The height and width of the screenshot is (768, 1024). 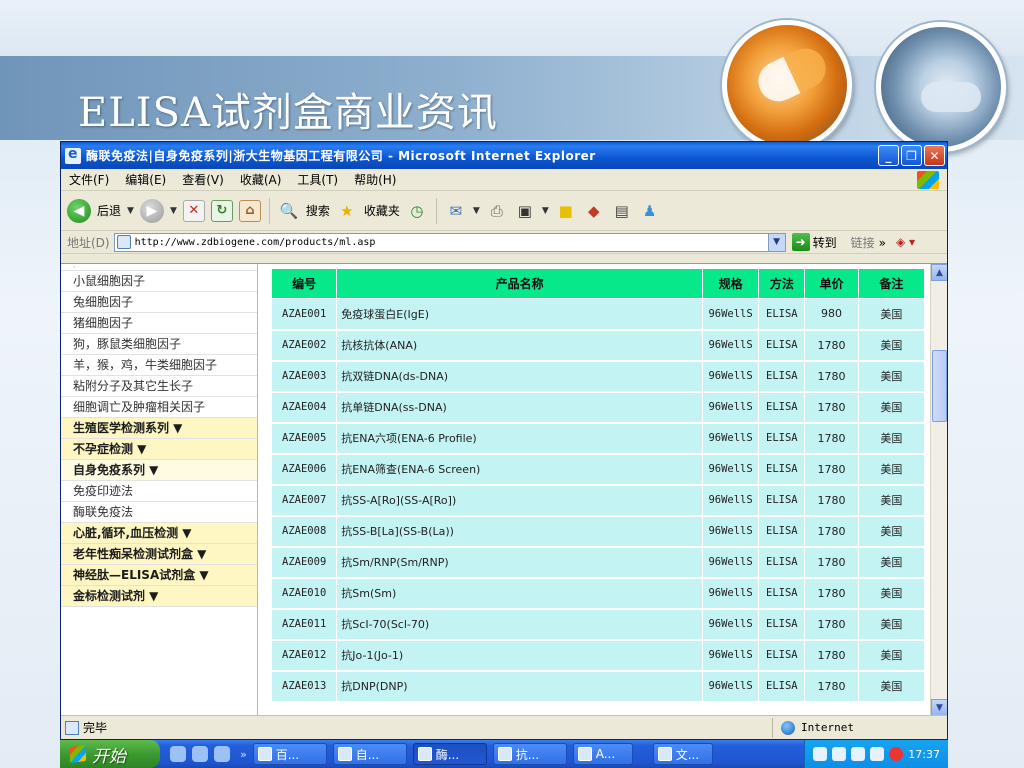 What do you see at coordinates (424, 754) in the screenshot?
I see `task-ie-icon` at bounding box center [424, 754].